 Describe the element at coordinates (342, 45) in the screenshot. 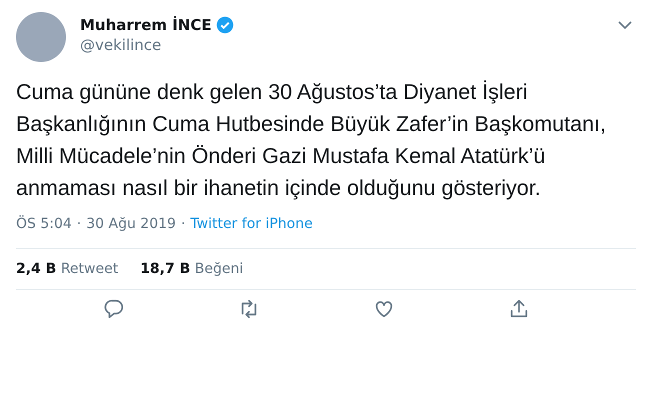

I see `author-handle: @vekilince` at that location.